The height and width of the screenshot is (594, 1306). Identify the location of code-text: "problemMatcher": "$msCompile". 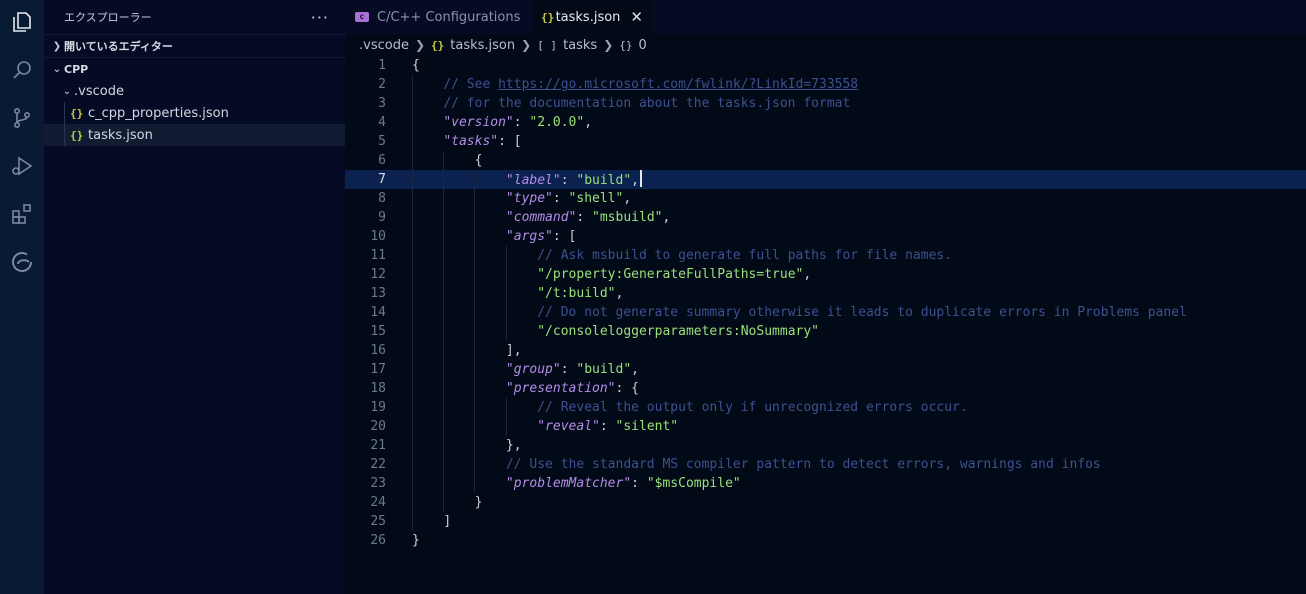
(623, 483).